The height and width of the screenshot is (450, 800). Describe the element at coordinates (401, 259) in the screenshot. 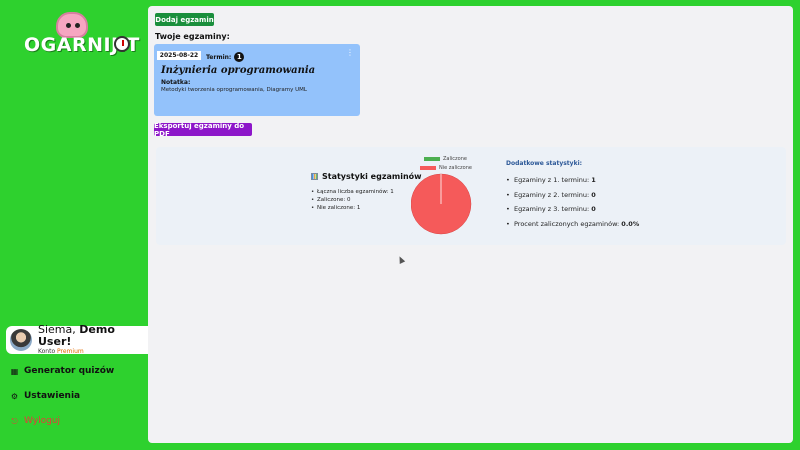

I see `mouse-cursor-icon` at that location.